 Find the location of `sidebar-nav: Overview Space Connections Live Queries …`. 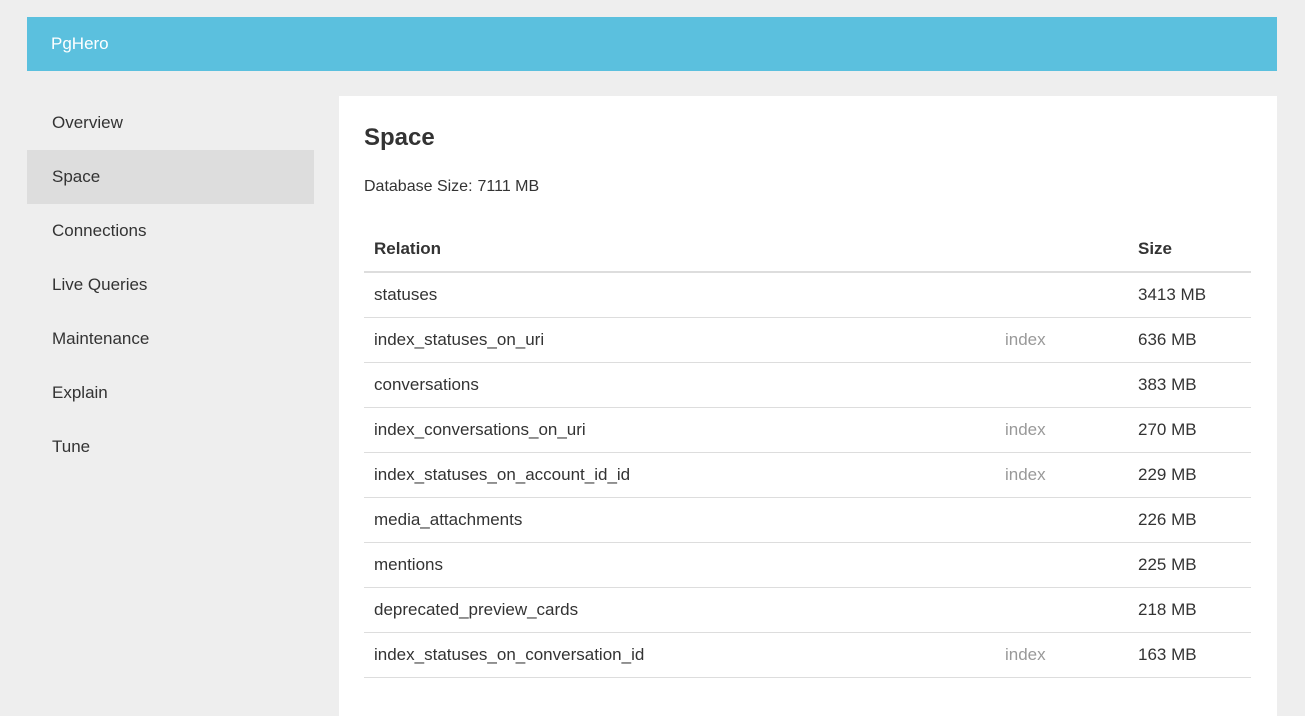

sidebar-nav: Overview Space Connections Live Queries … is located at coordinates (170, 285).